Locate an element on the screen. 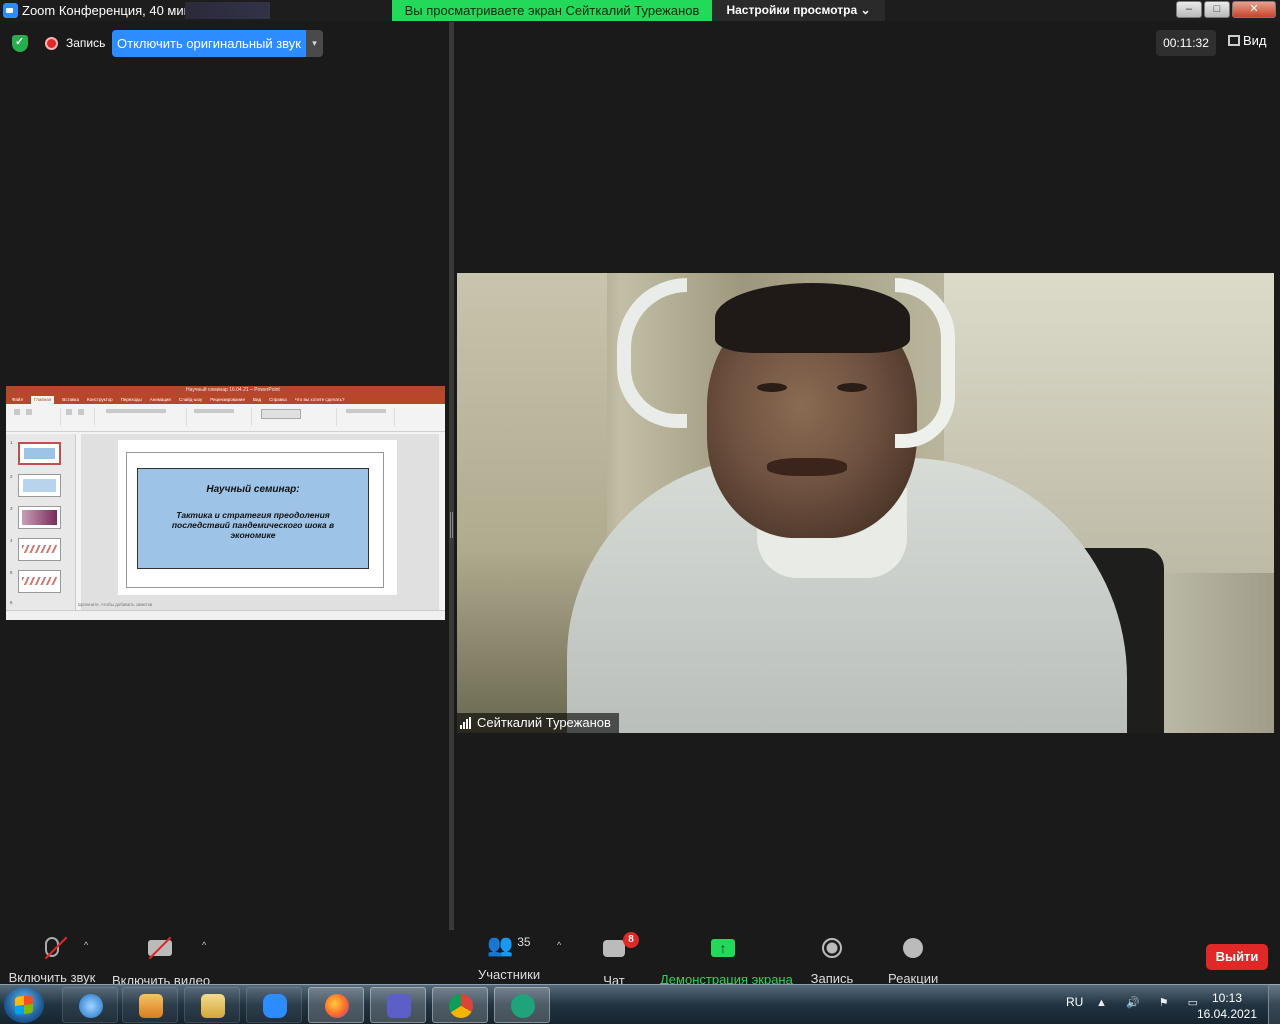  chat-unread-badge: 8 is located at coordinates (631, 940).